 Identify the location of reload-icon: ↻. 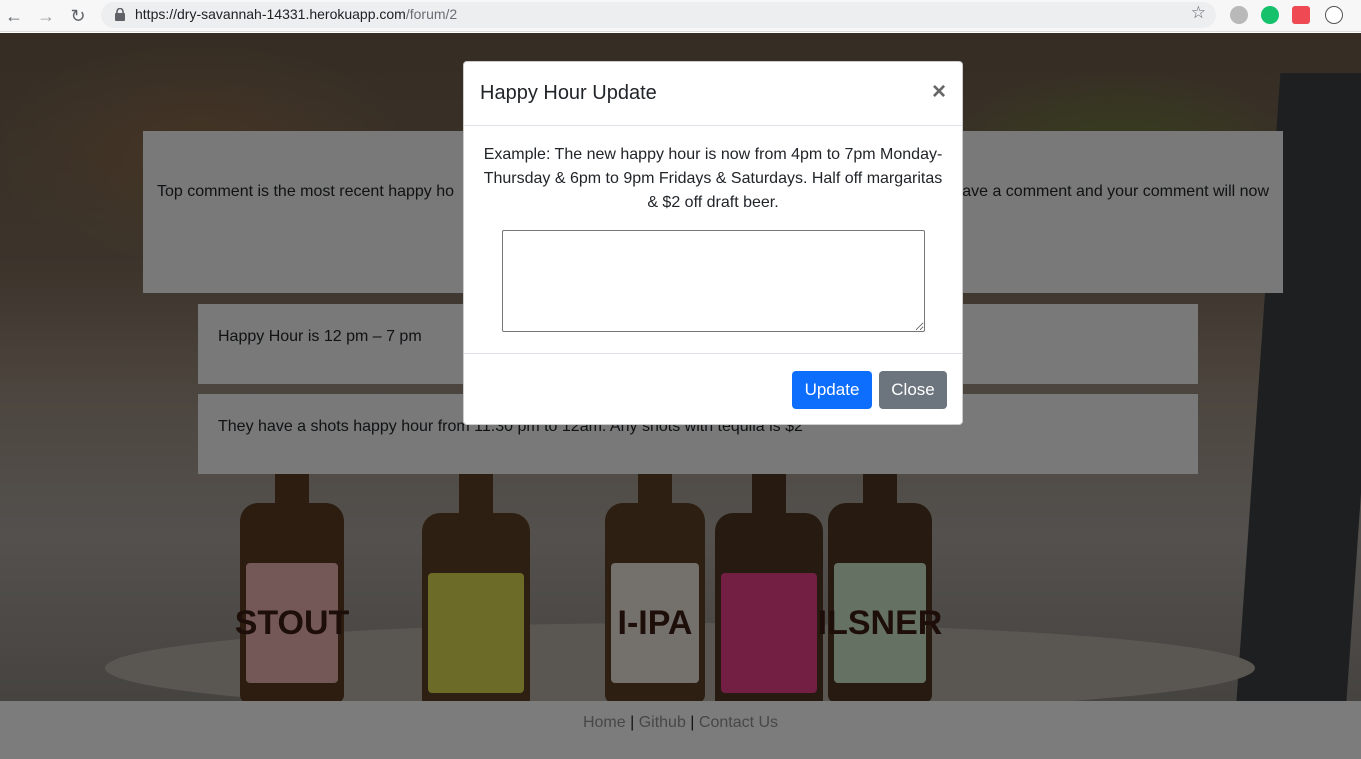
(78, 16).